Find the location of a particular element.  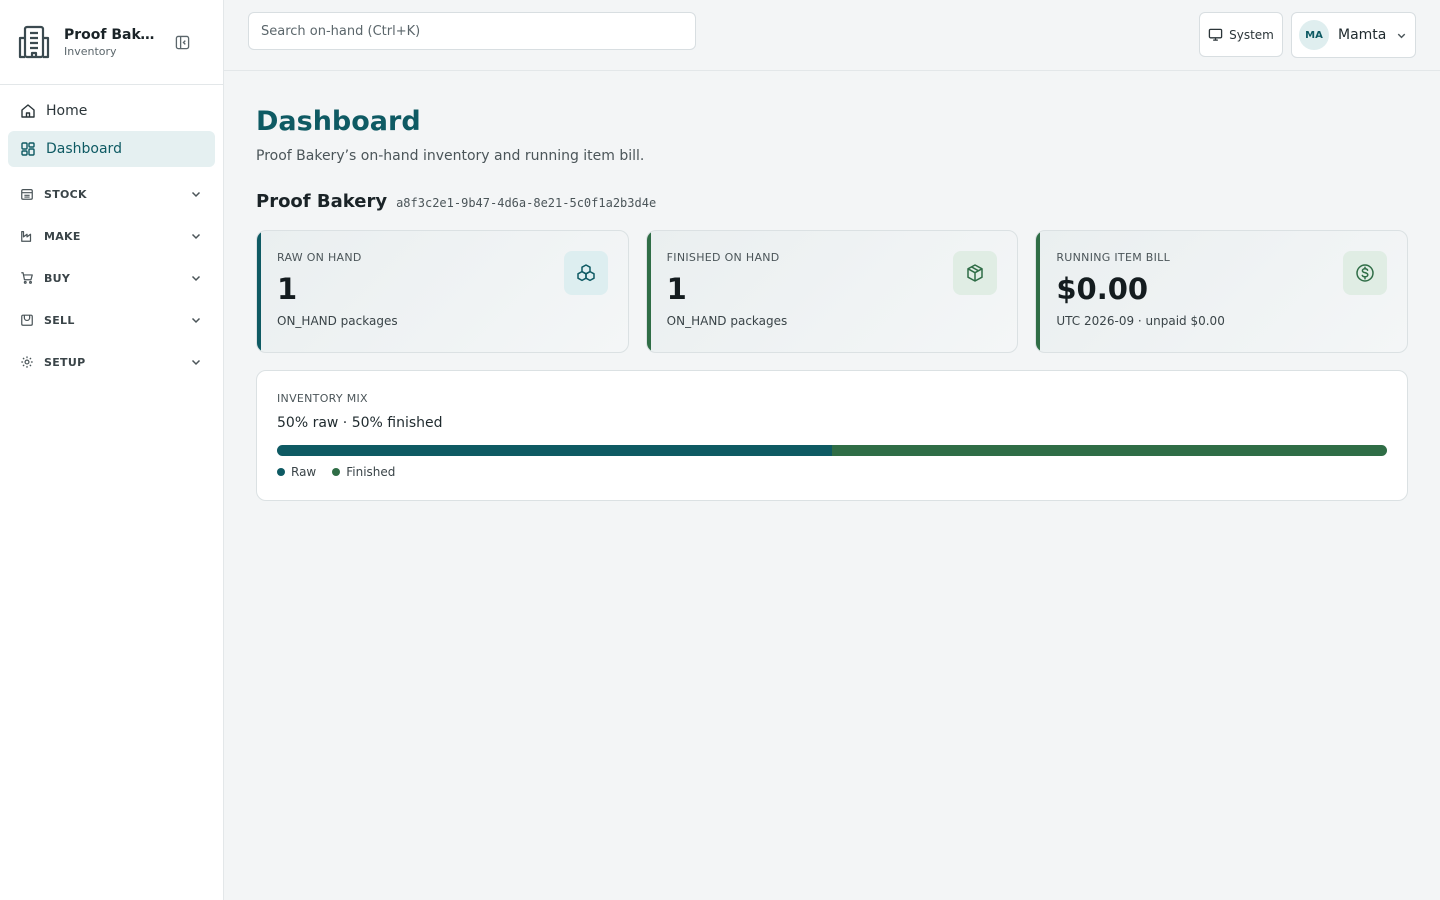

page-title: Dashboard is located at coordinates (338, 121).